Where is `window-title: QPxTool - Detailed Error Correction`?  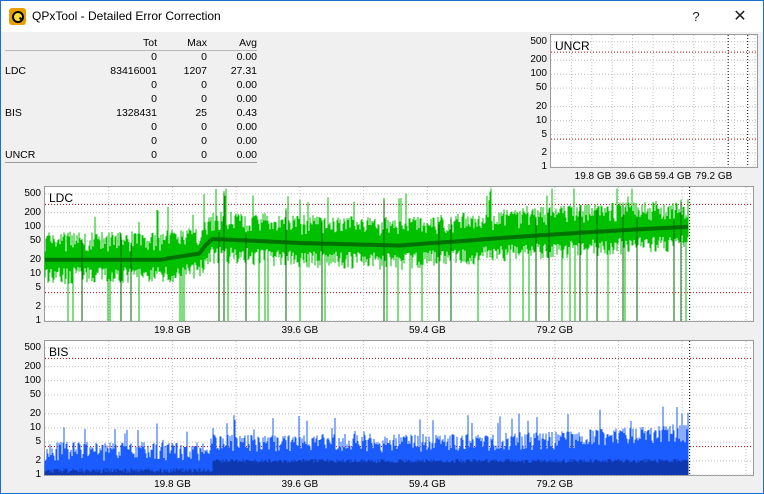 window-title: QPxTool - Detailed Error Correction is located at coordinates (126, 16).